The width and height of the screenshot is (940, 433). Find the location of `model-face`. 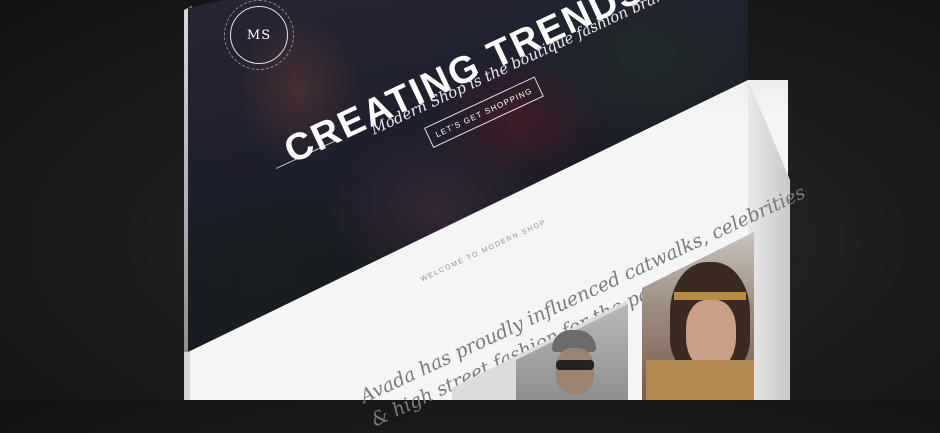

model-face is located at coordinates (575, 371).